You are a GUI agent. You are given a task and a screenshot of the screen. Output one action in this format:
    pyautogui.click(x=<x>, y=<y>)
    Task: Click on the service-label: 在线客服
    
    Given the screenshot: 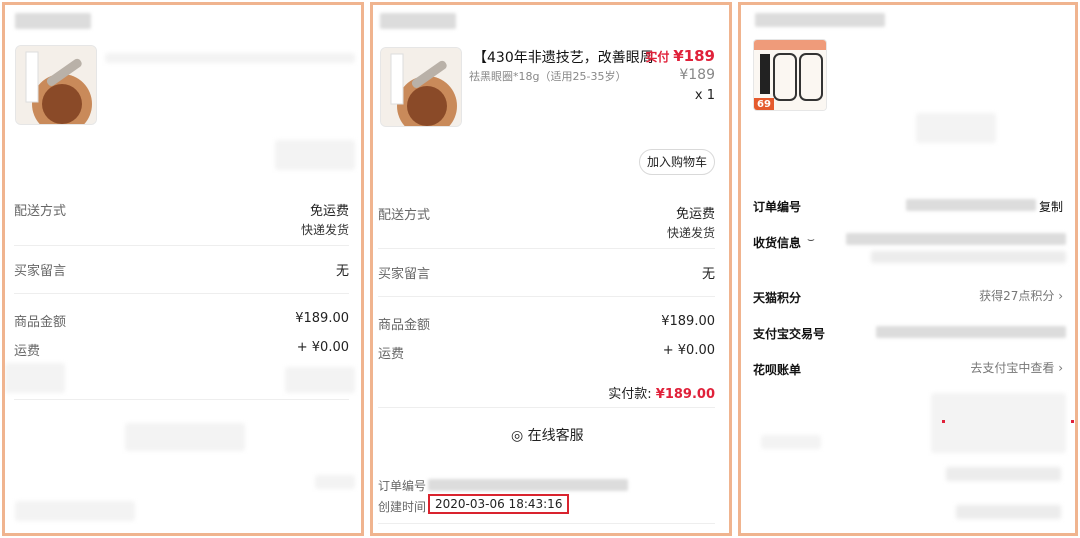 What is the action you would take?
    pyautogui.click(x=555, y=436)
    